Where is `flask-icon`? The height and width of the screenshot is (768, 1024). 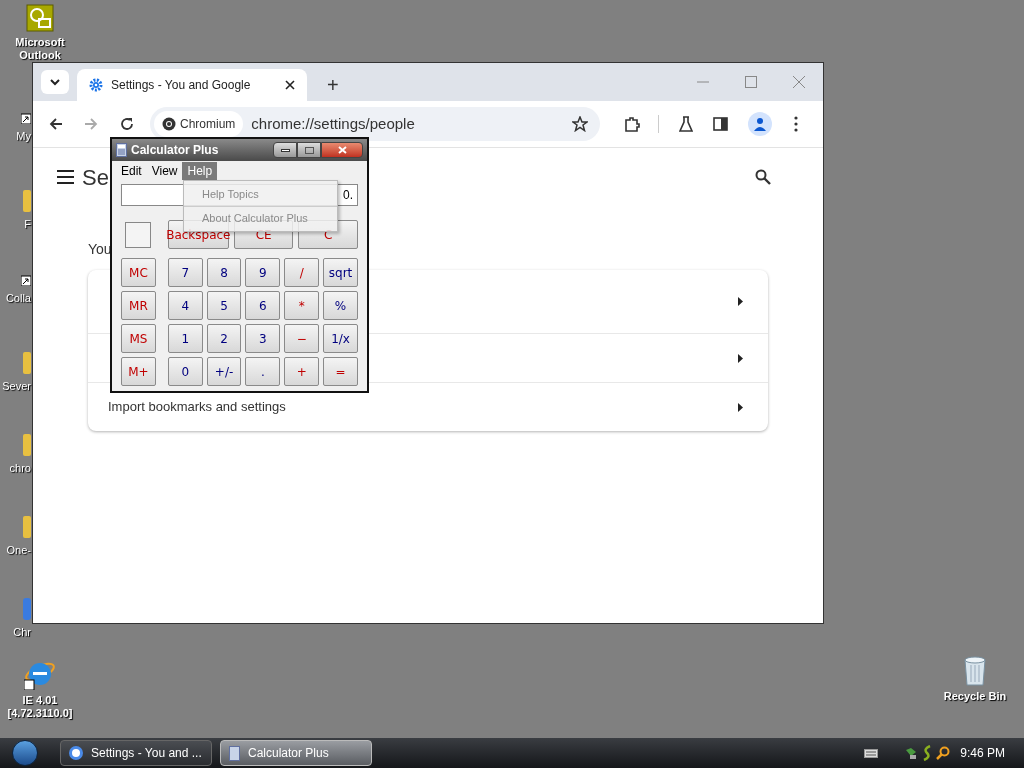 flask-icon is located at coordinates (686, 124).